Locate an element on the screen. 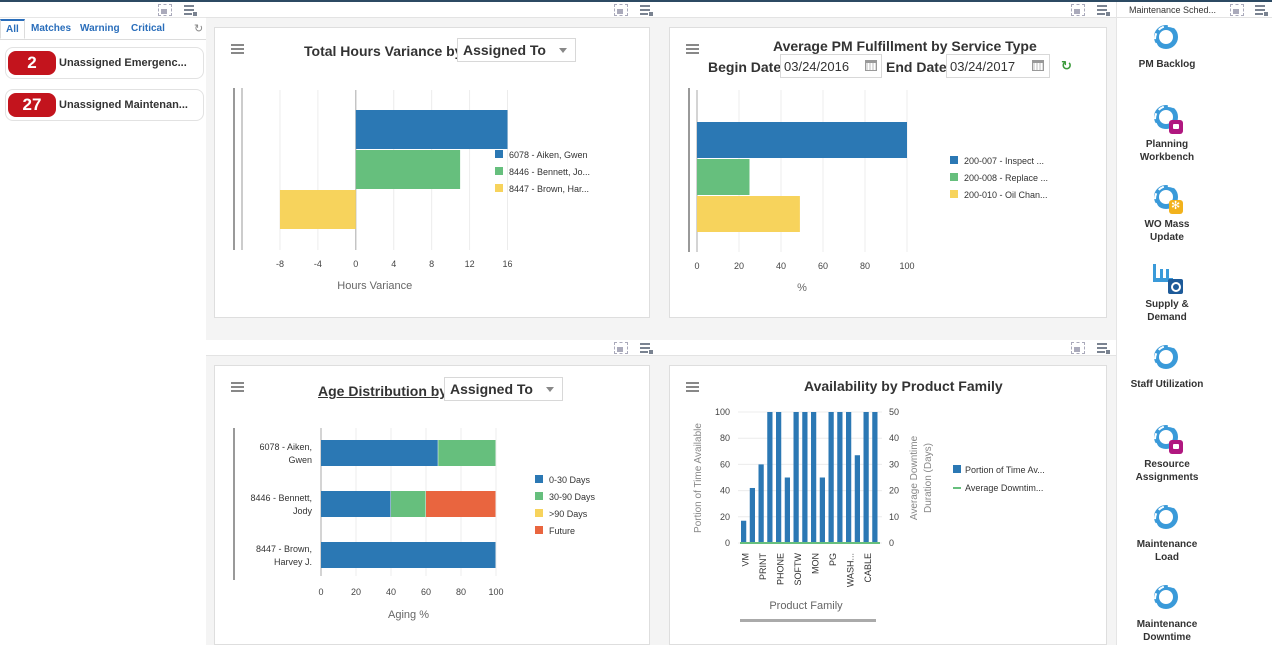 The width and height of the screenshot is (1272, 646). y2-tick-label: 50 is located at coordinates (894, 412).